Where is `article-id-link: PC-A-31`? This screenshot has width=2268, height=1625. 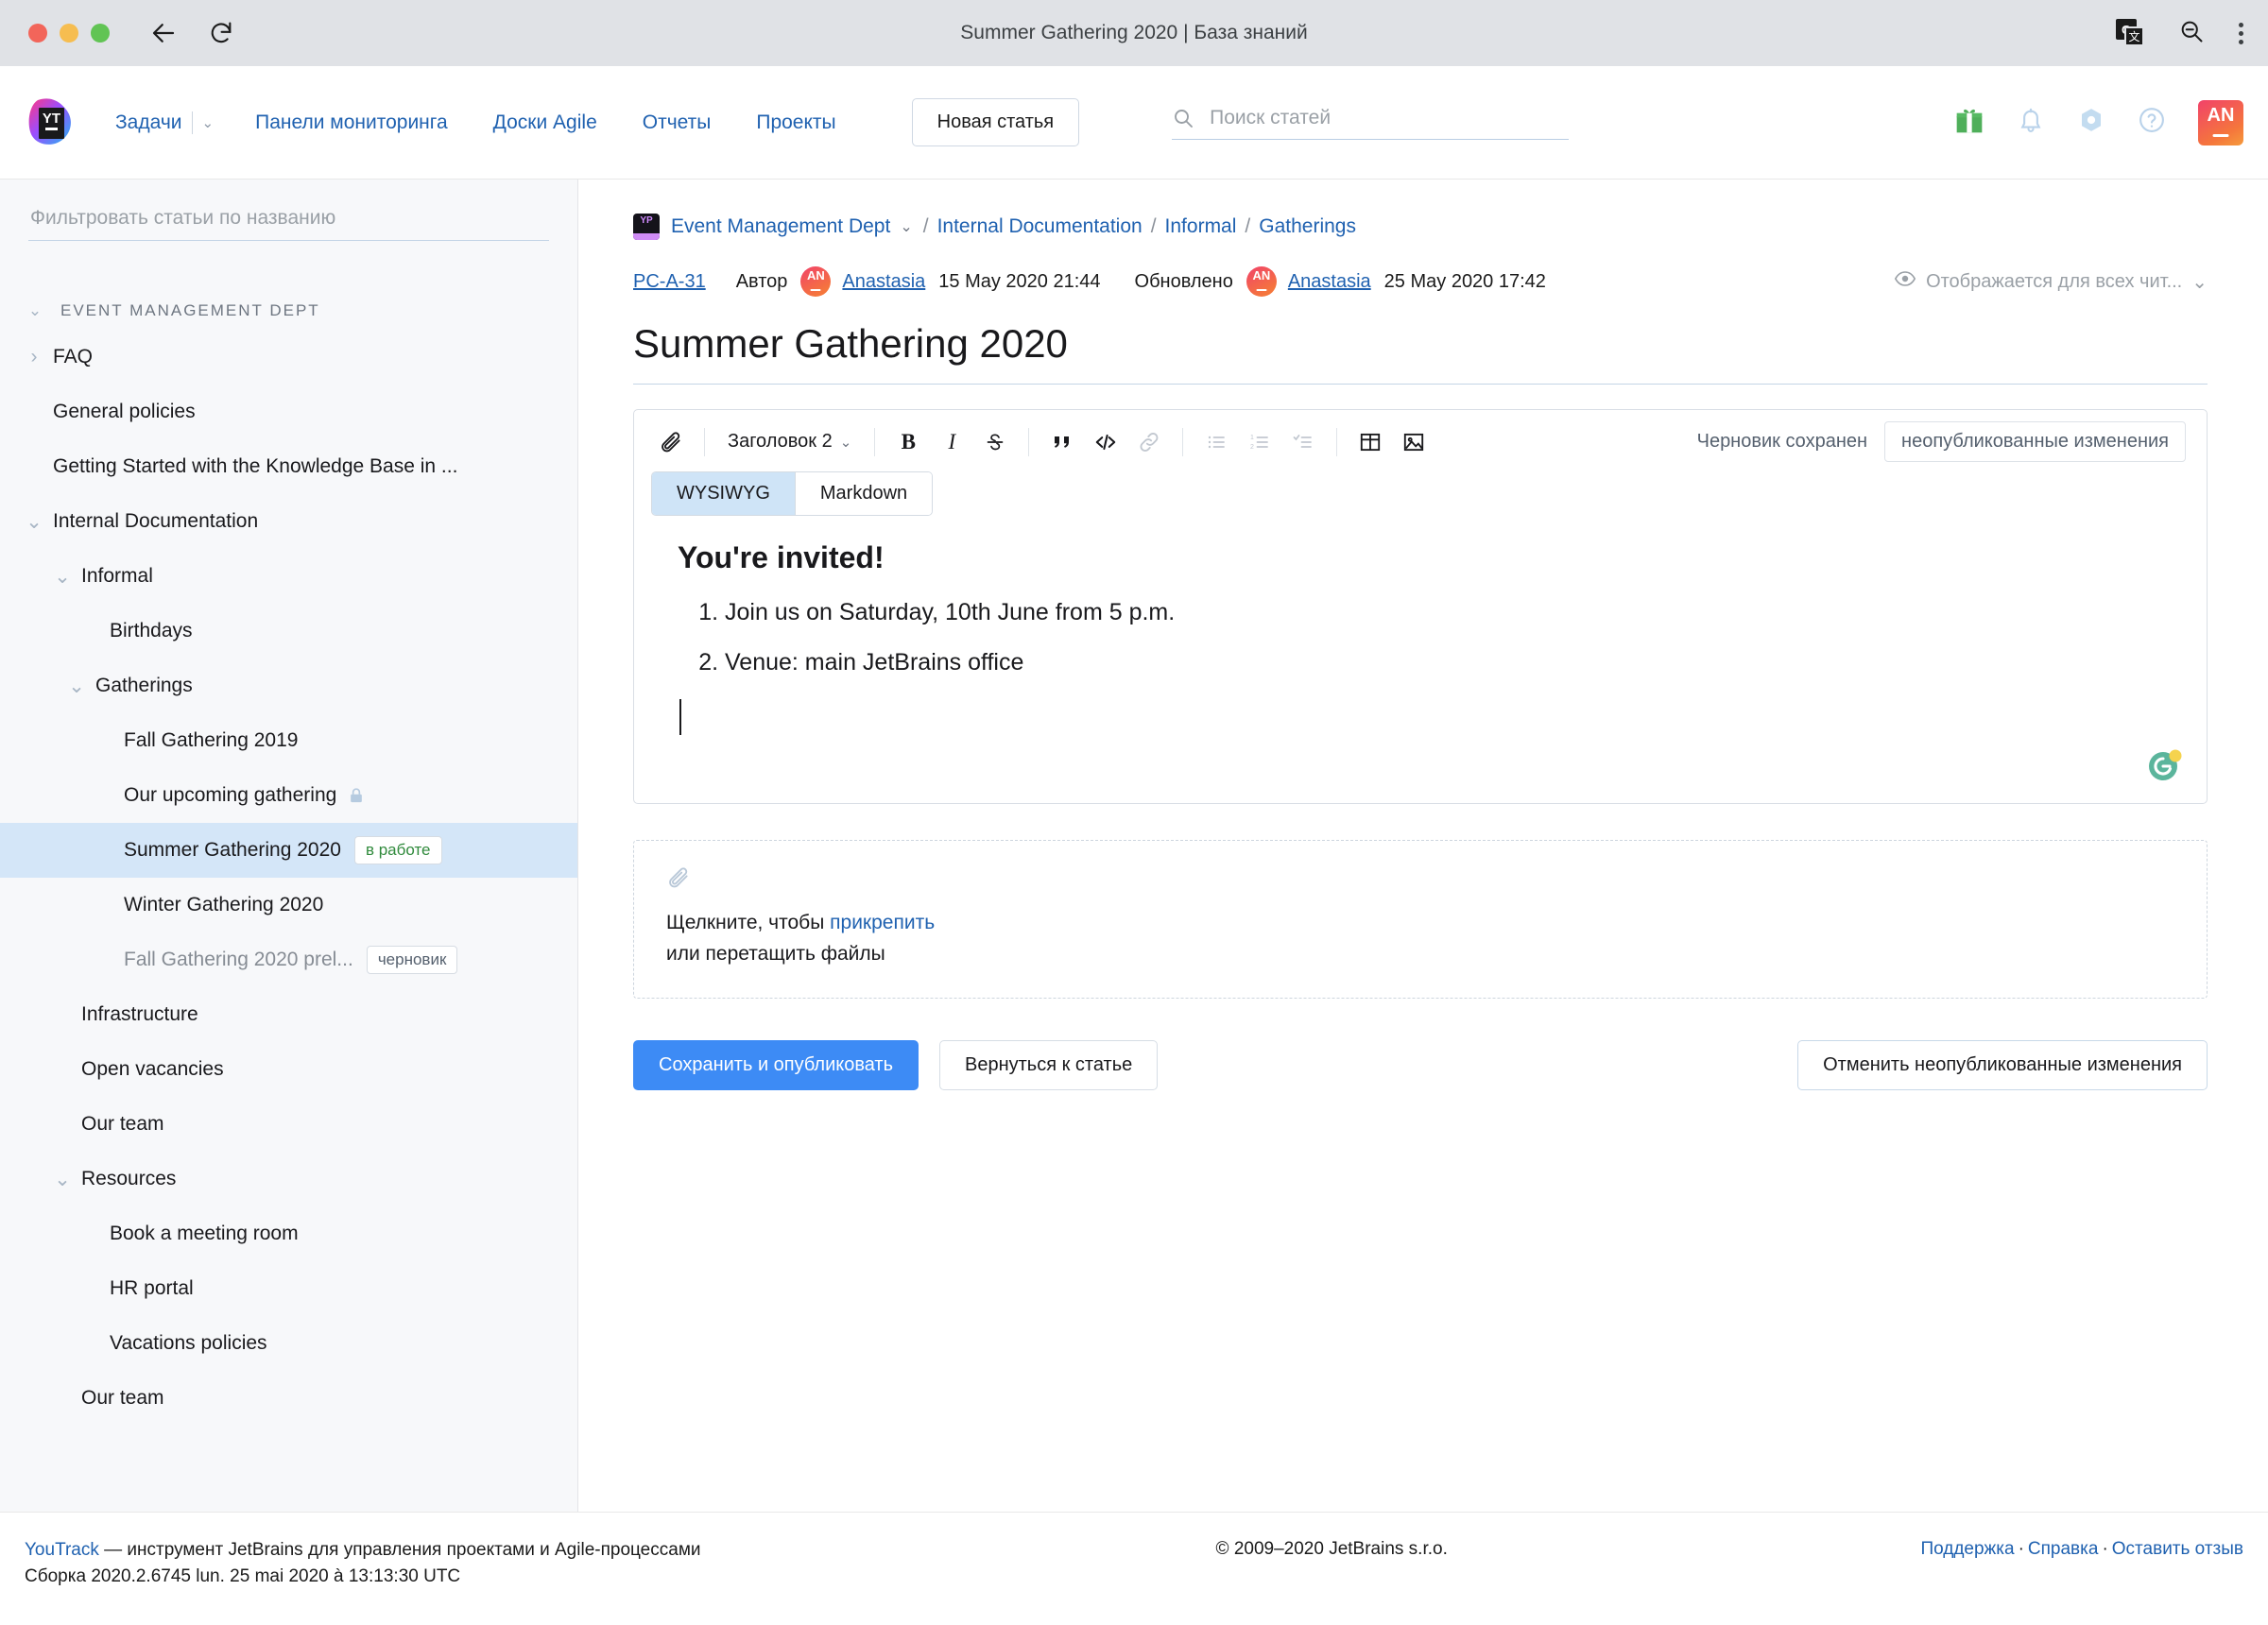
article-id-link: PC-A-31 is located at coordinates (669, 282).